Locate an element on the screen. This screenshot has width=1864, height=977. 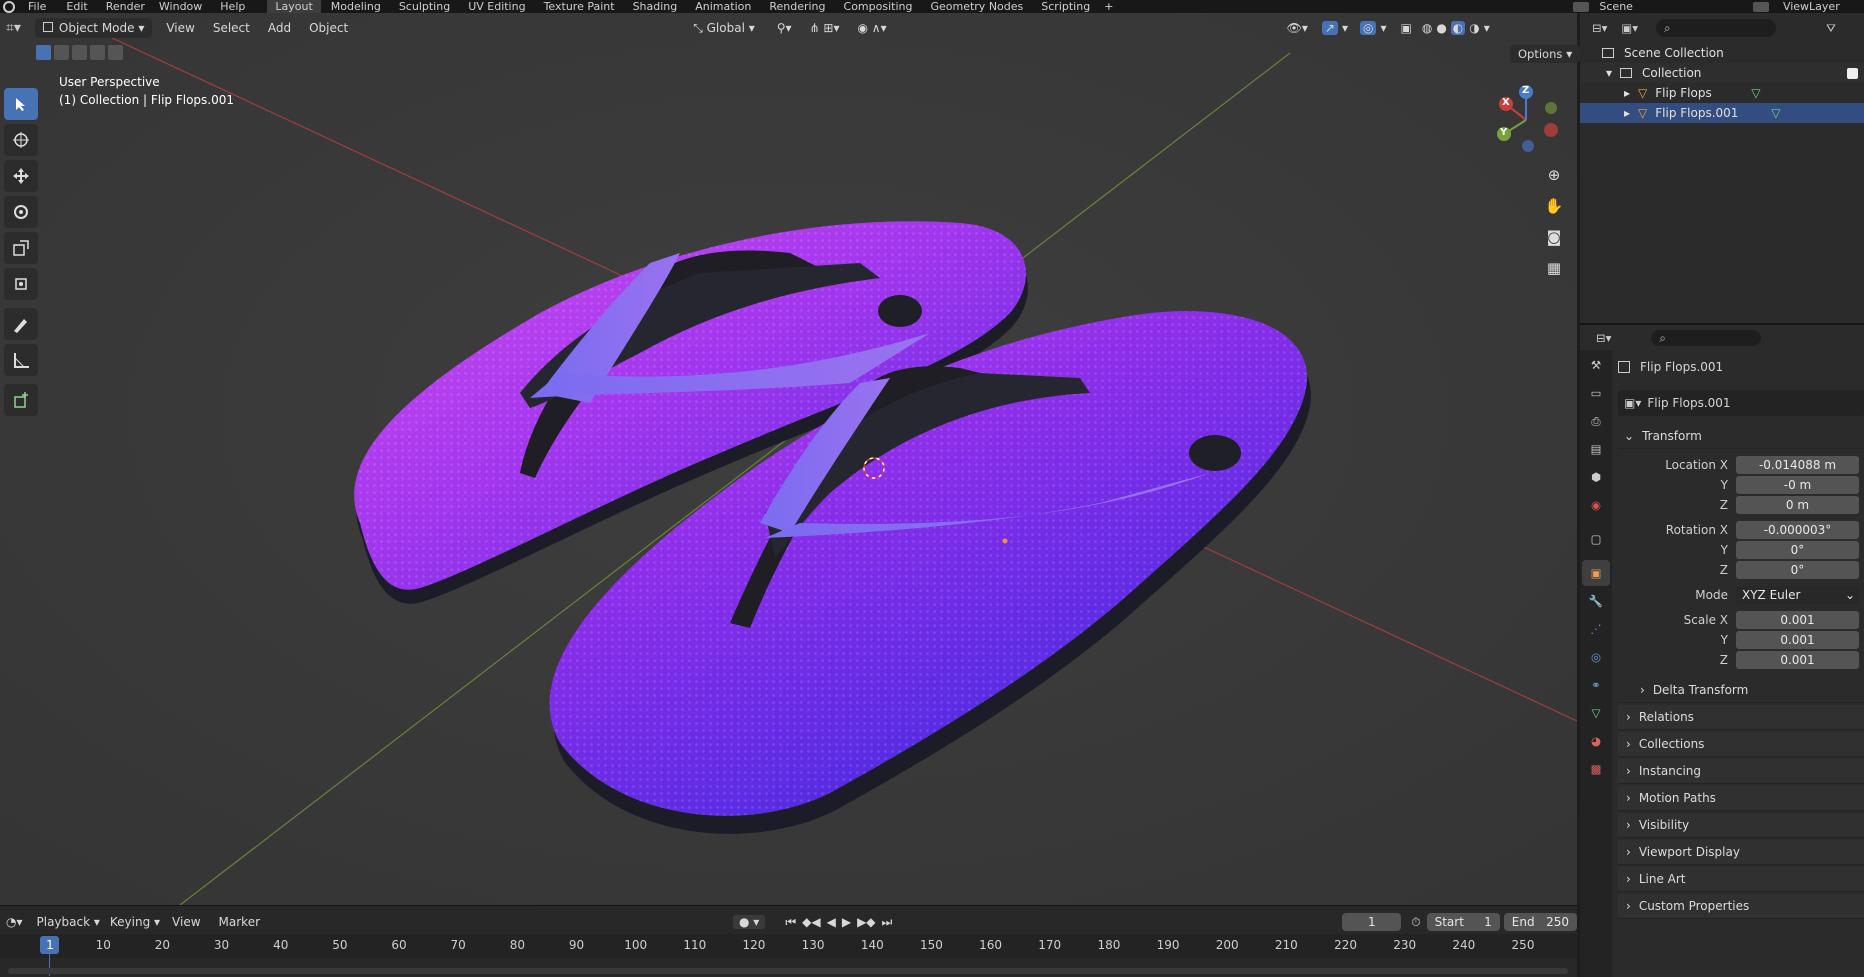
outliner-editor-icon: ⊟▾ is located at coordinates (1599, 28).